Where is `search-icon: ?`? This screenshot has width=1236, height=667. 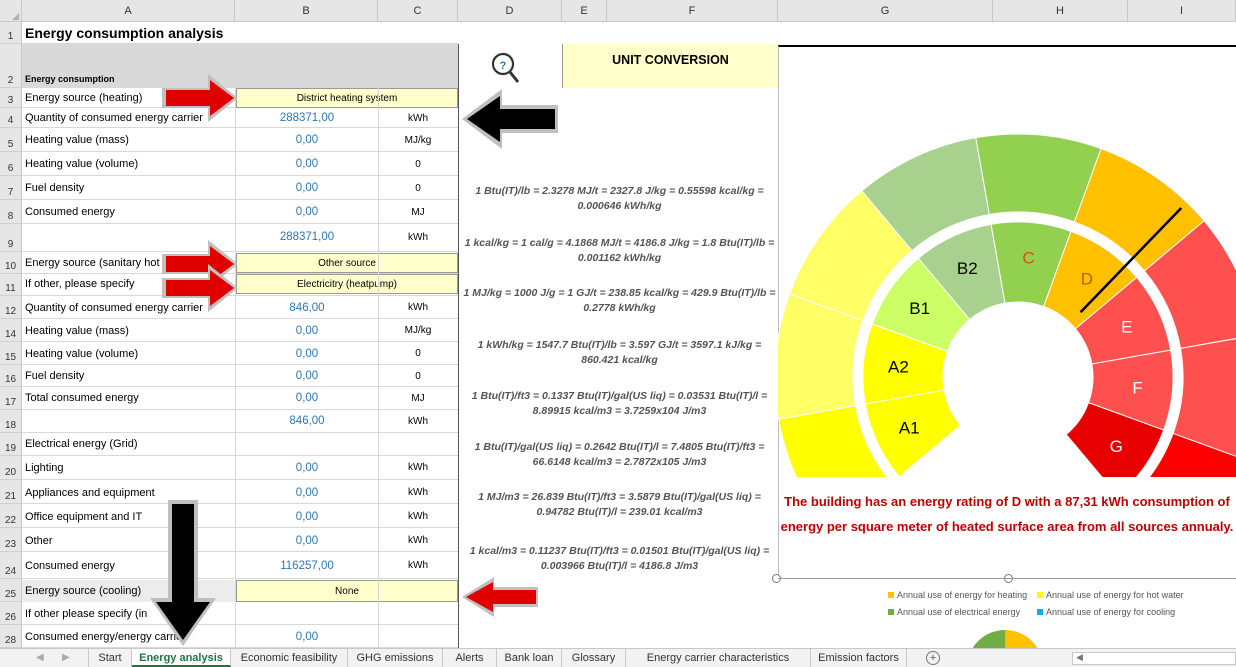
search-icon: ? is located at coordinates (505, 68).